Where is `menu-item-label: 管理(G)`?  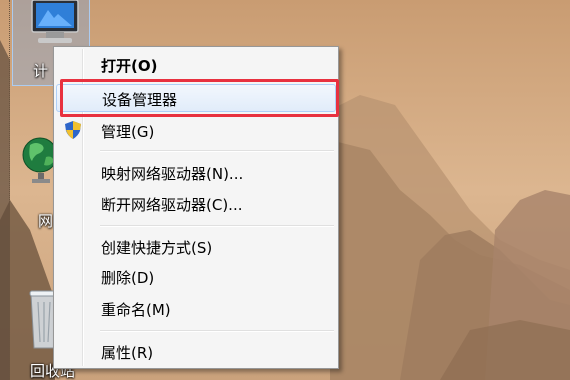 menu-item-label: 管理(G) is located at coordinates (128, 132).